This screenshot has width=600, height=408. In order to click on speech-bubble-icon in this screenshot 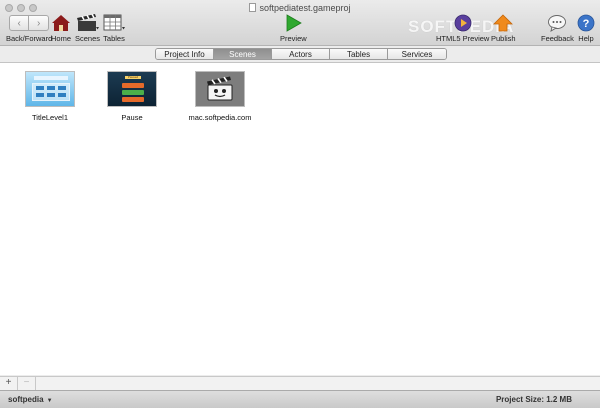, I will do `click(557, 23)`.